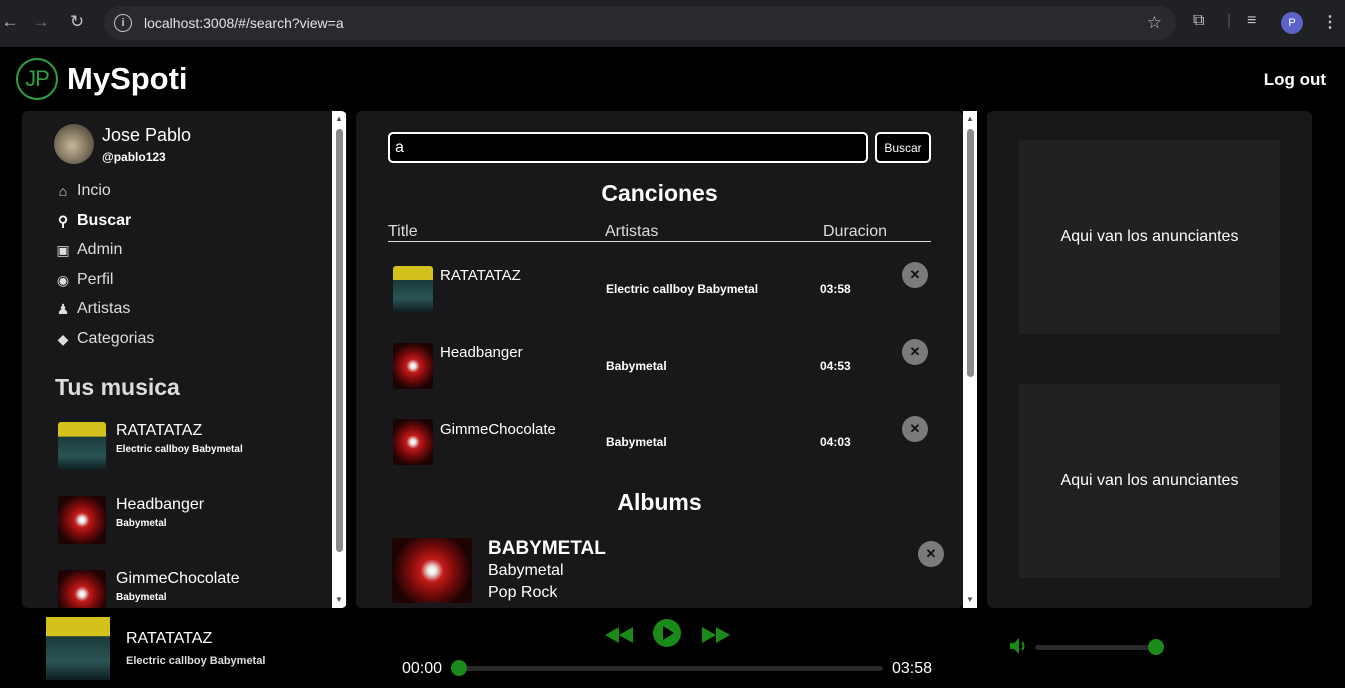 The width and height of the screenshot is (1345, 688). What do you see at coordinates (1198, 21) in the screenshot?
I see `extensions-icon: ⧉` at bounding box center [1198, 21].